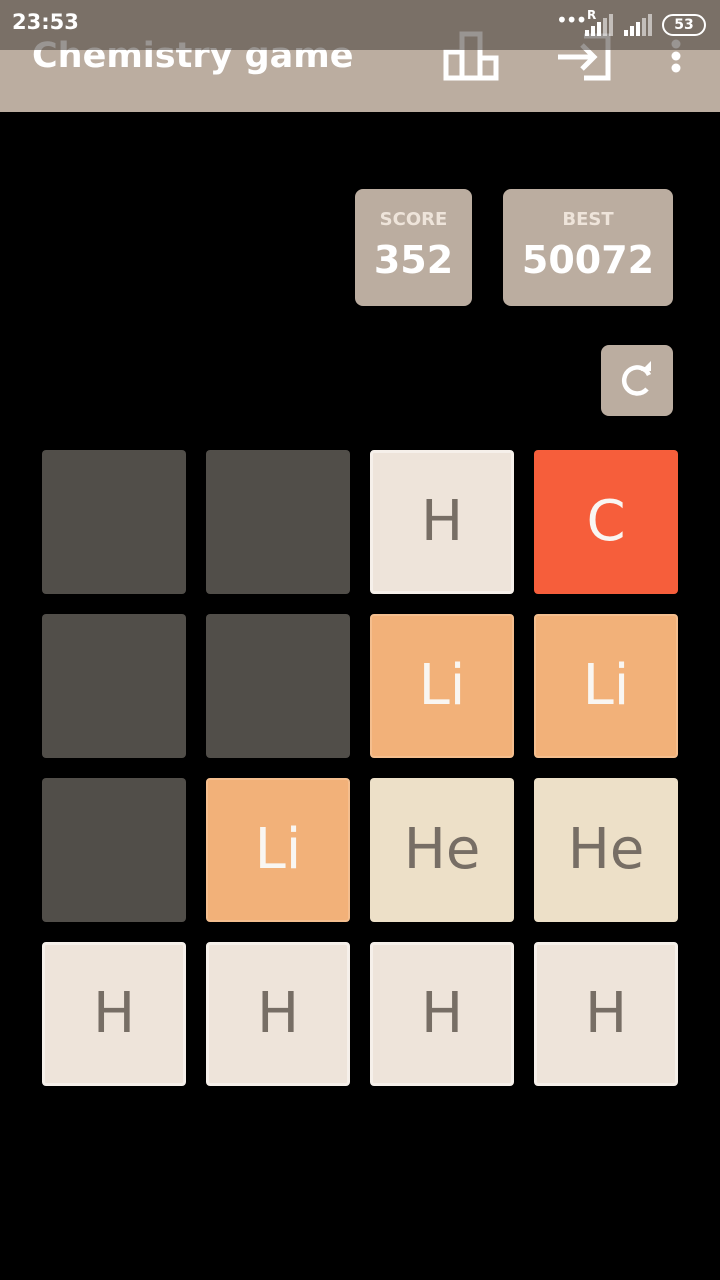  Describe the element at coordinates (684, 25) in the screenshot. I see `battery-icon: 53` at that location.